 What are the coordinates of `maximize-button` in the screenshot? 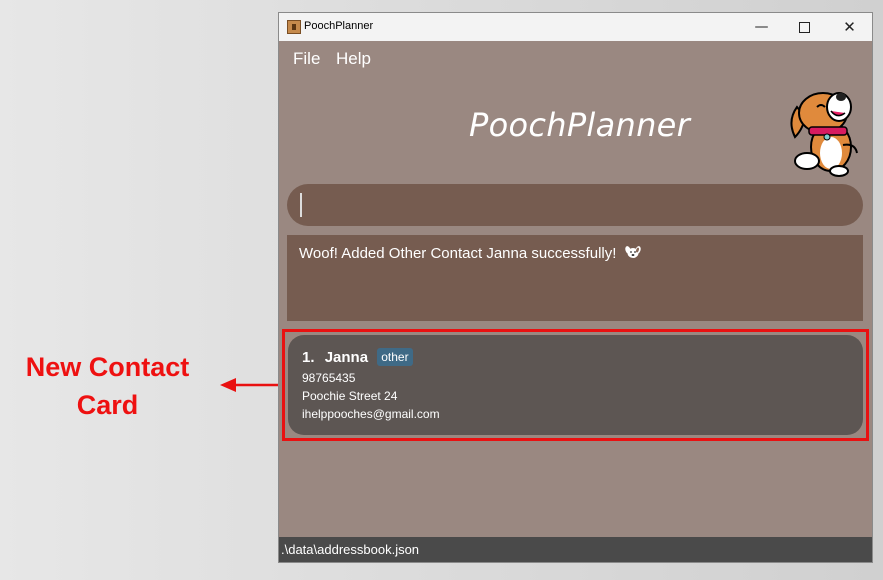 It's located at (804, 27).